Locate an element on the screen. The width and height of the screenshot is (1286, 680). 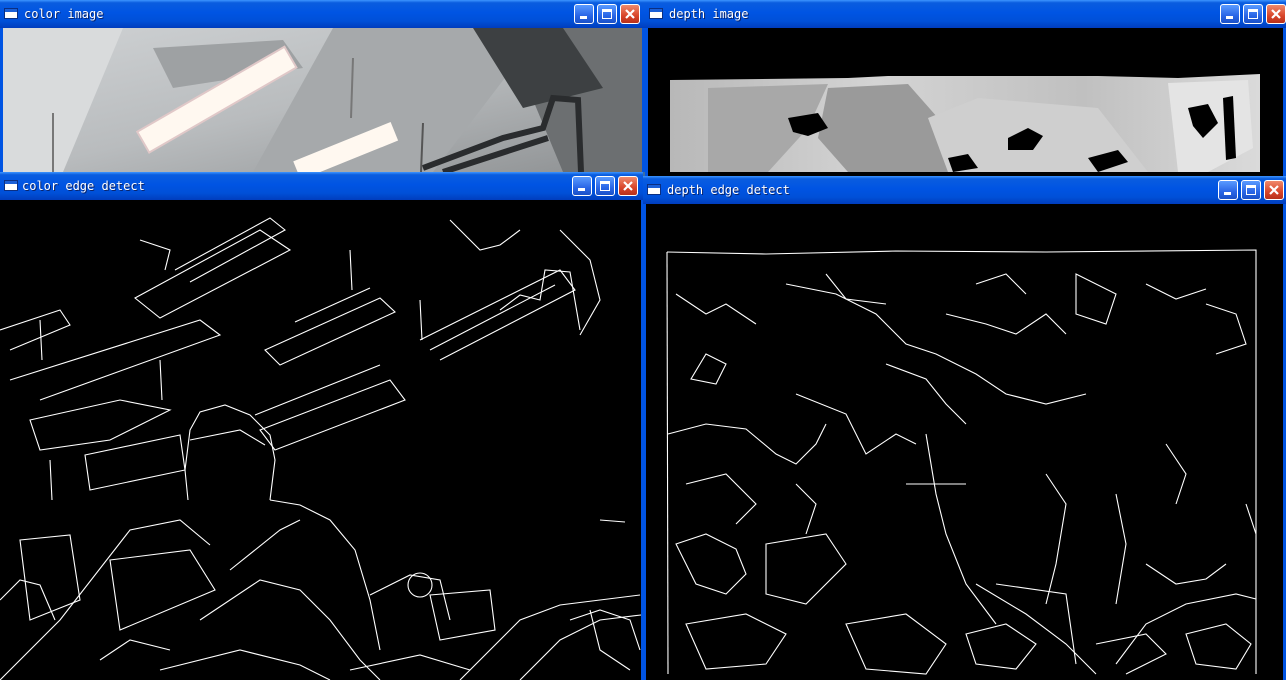
depth-image-canvas is located at coordinates (965, 102).